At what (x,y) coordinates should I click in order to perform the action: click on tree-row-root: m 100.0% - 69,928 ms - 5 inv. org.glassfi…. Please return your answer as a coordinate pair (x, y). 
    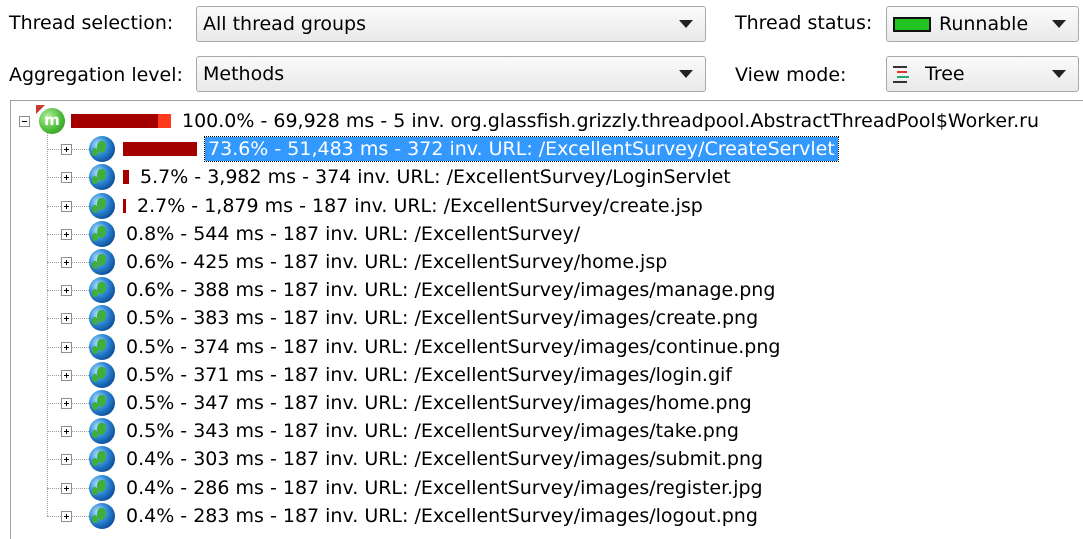
    Looking at the image, I should click on (530, 120).